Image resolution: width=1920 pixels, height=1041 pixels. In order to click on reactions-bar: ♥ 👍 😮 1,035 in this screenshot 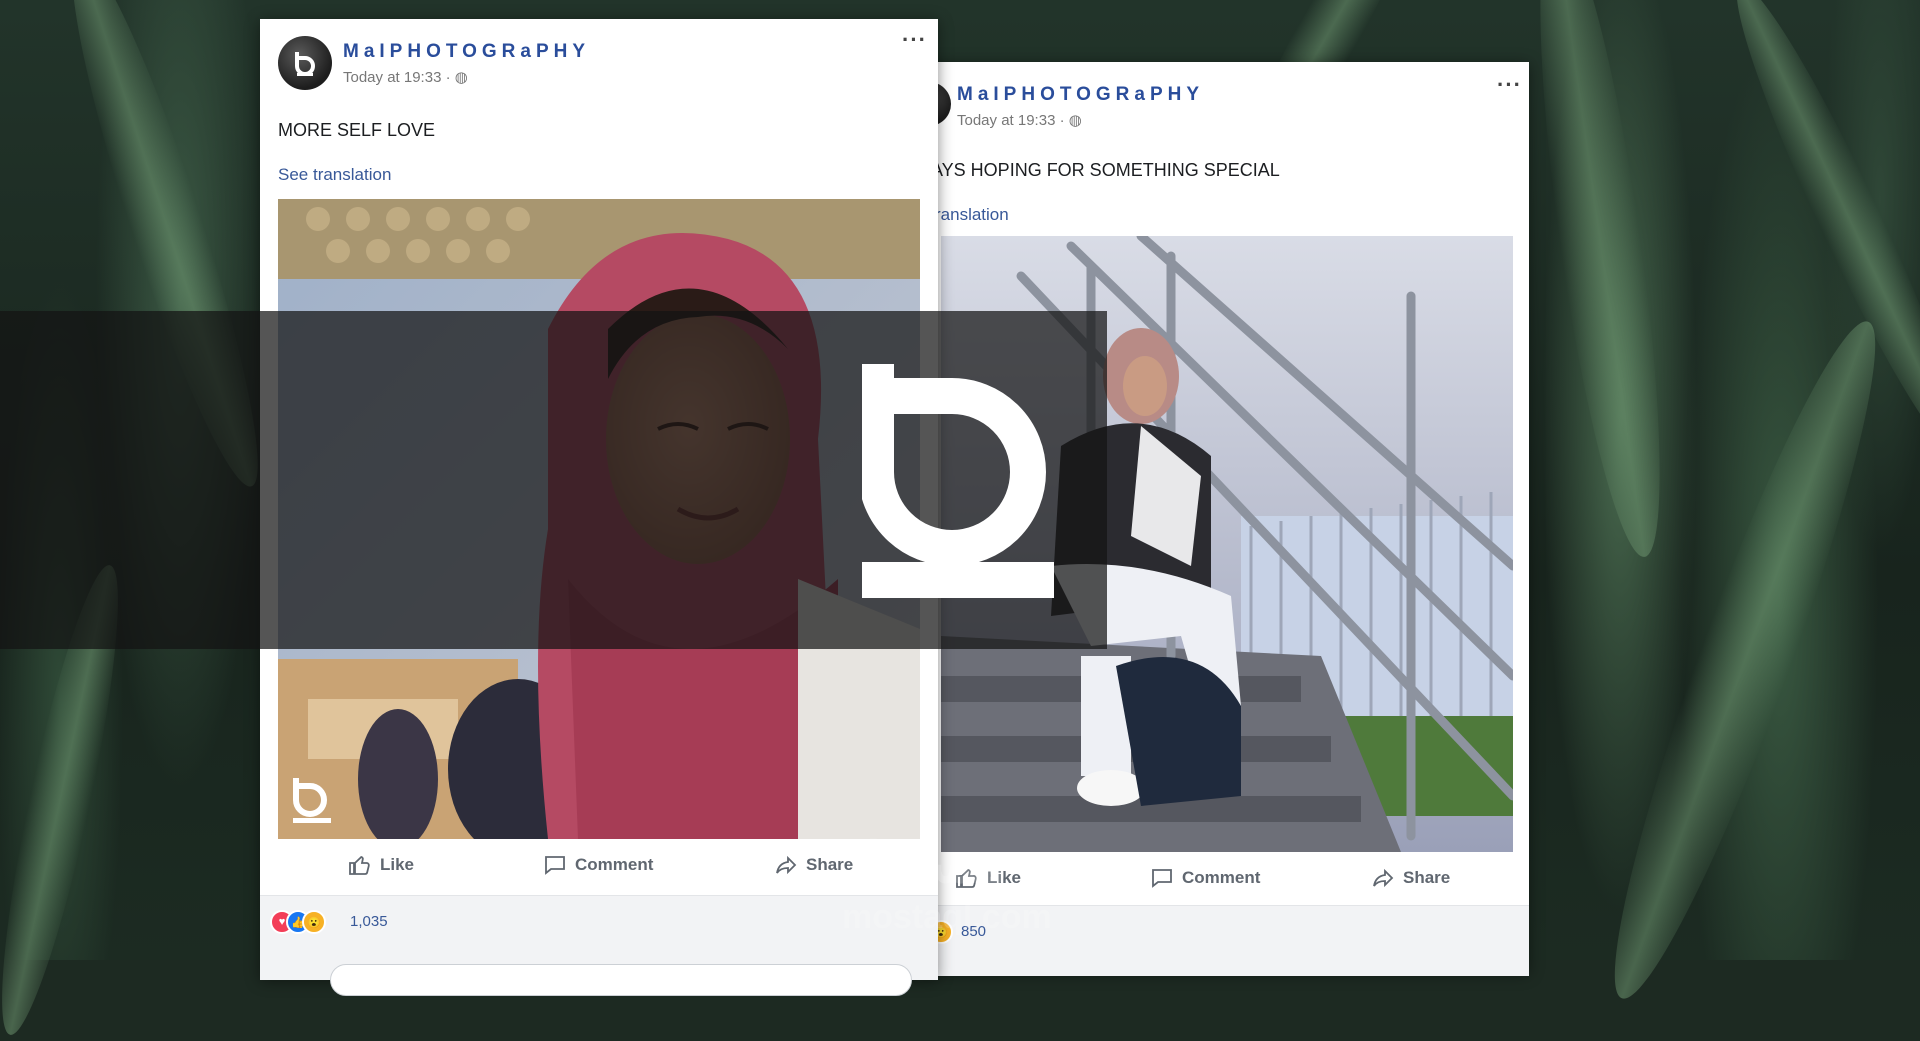, I will do `click(599, 945)`.